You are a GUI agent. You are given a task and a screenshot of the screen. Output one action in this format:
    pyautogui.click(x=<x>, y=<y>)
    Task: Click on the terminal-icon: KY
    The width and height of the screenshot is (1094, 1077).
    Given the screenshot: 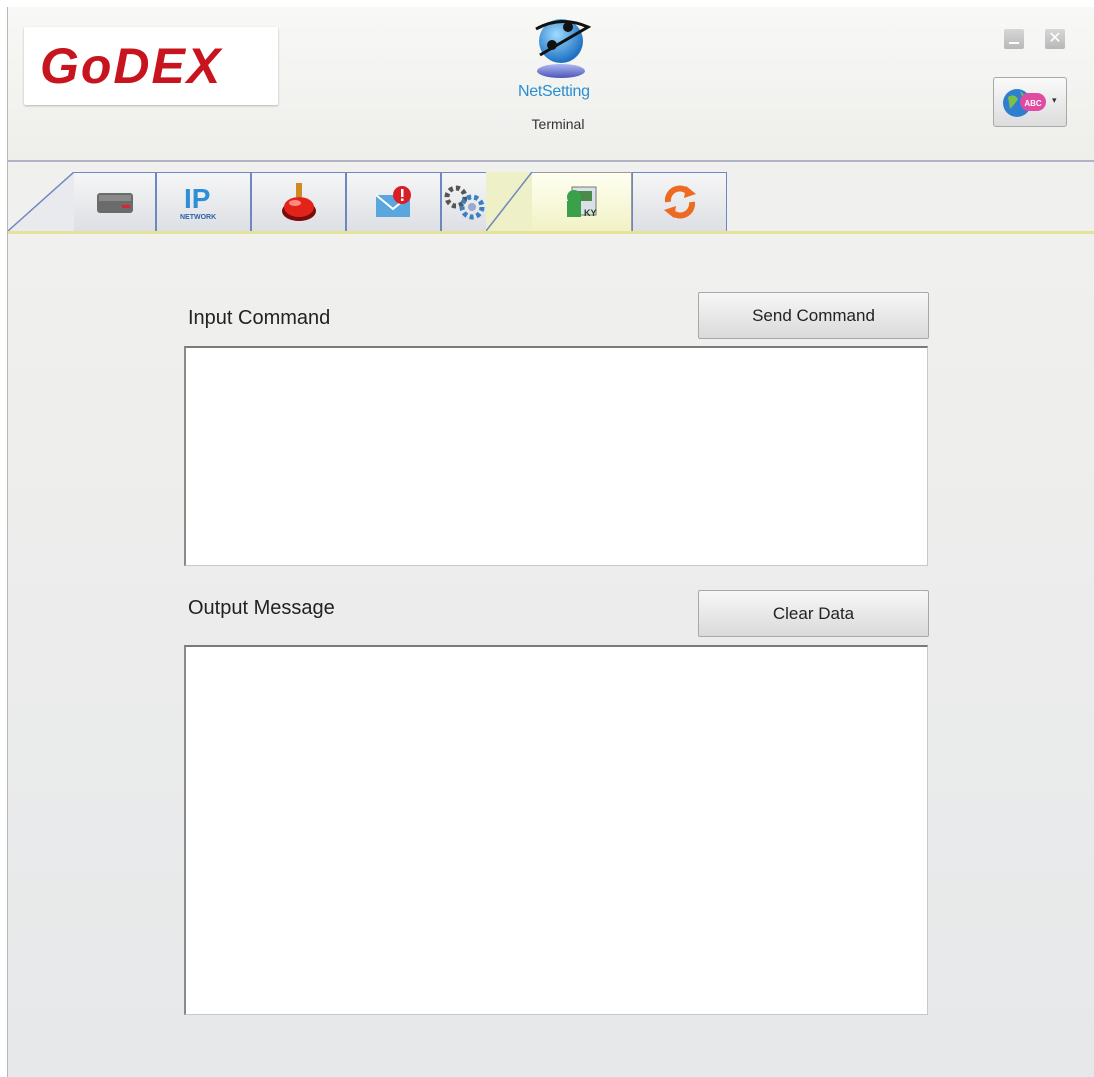 What is the action you would take?
    pyautogui.click(x=581, y=202)
    